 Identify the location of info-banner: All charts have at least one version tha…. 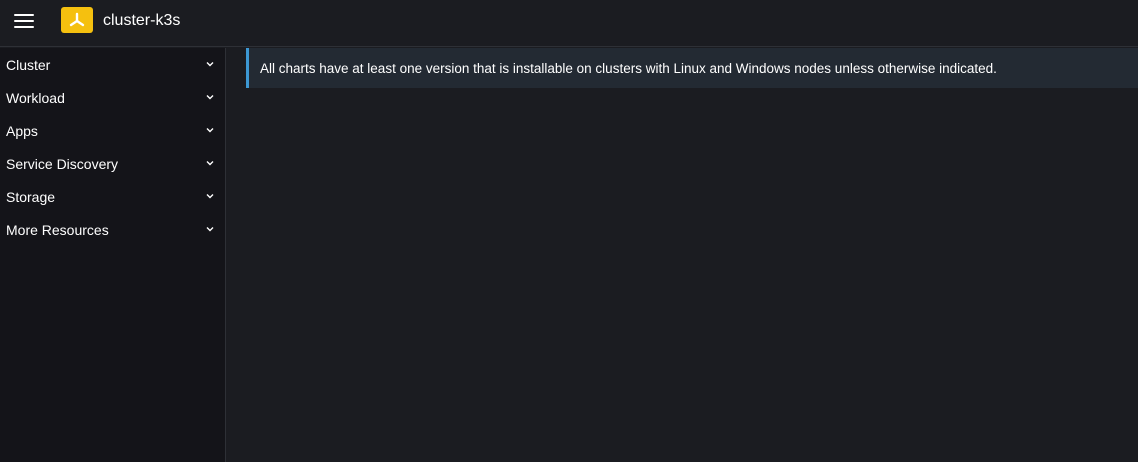
(692, 68).